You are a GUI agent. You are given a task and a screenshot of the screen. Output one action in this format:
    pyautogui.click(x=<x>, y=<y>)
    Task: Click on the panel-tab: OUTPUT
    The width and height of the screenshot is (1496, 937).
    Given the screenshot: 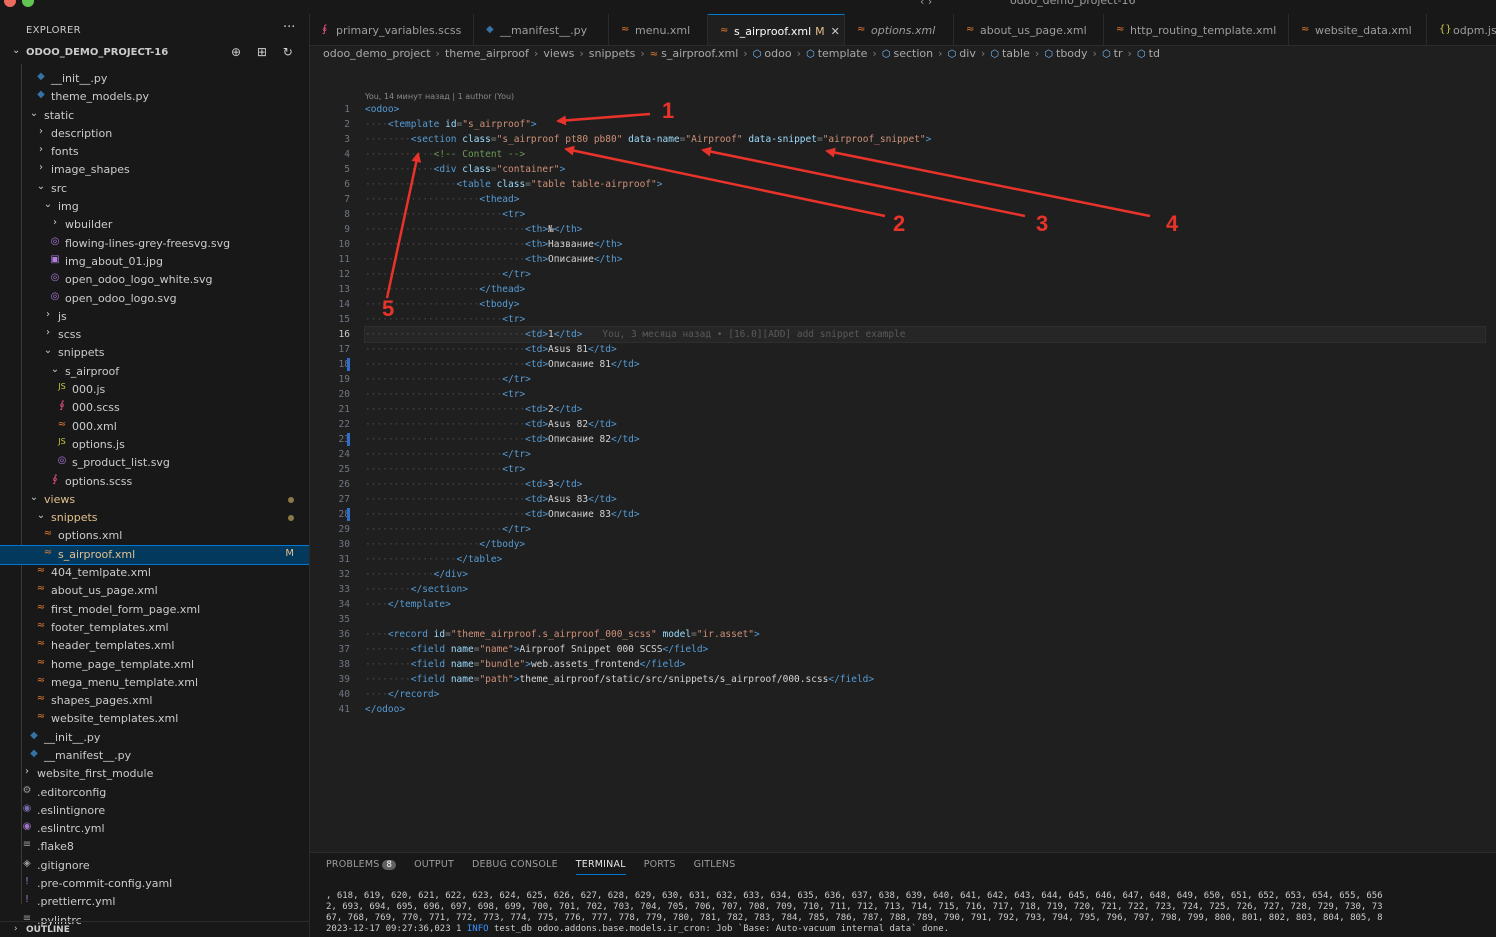 What is the action you would take?
    pyautogui.click(x=434, y=866)
    